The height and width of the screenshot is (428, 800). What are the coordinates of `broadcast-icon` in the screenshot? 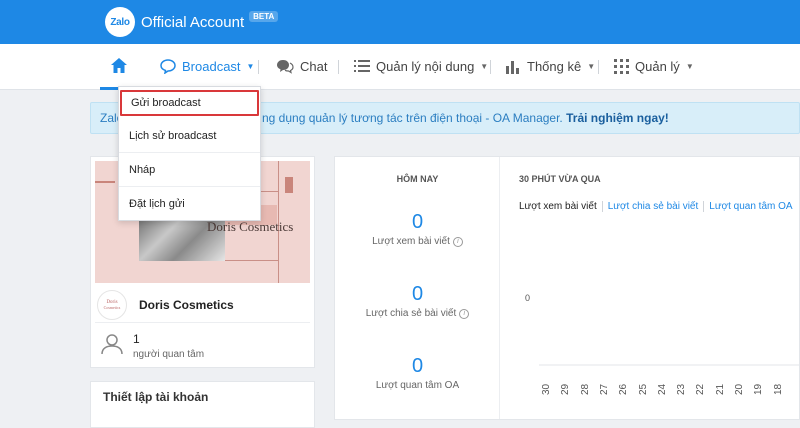 It's located at (168, 66).